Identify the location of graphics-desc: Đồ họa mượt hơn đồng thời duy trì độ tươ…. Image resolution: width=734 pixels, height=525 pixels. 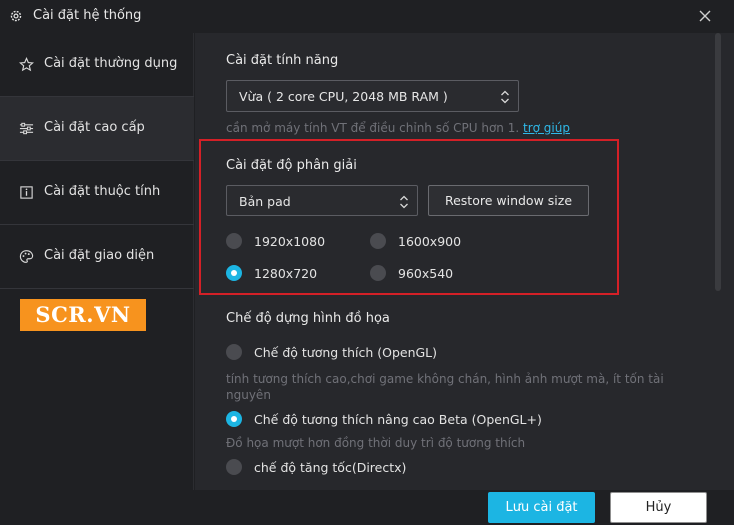
(376, 443).